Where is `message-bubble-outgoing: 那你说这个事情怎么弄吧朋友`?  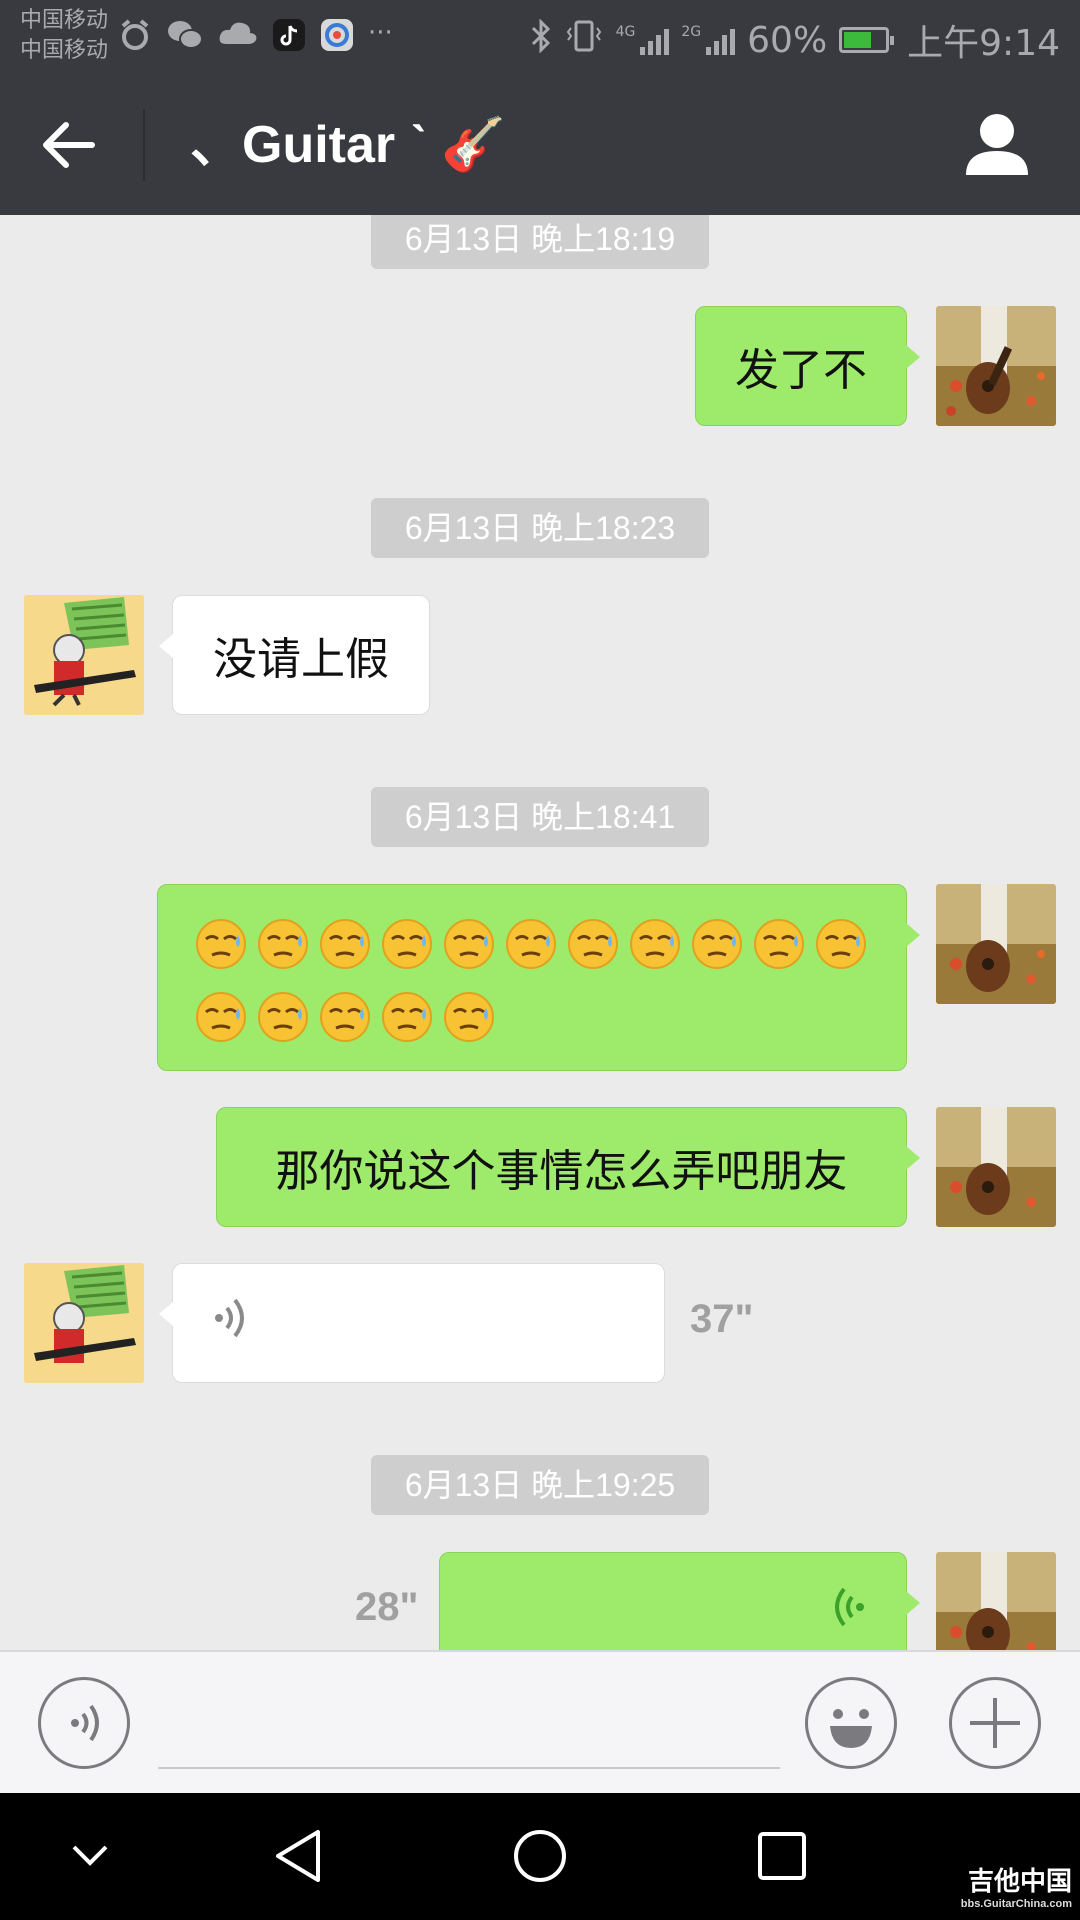
message-bubble-outgoing: 那你说这个事情怎么弄吧朋友 is located at coordinates (568, 1167).